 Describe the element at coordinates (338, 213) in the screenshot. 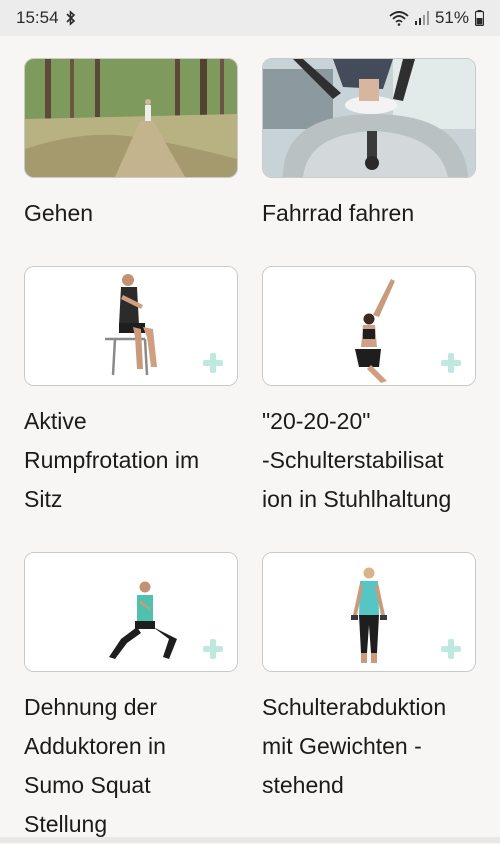

I see `exercise-title: Fahrrad fahren` at that location.